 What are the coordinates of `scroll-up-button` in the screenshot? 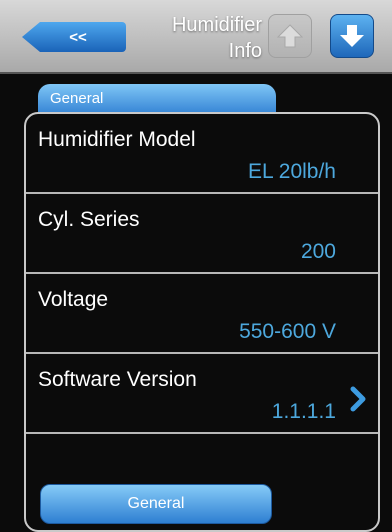 It's located at (290, 36).